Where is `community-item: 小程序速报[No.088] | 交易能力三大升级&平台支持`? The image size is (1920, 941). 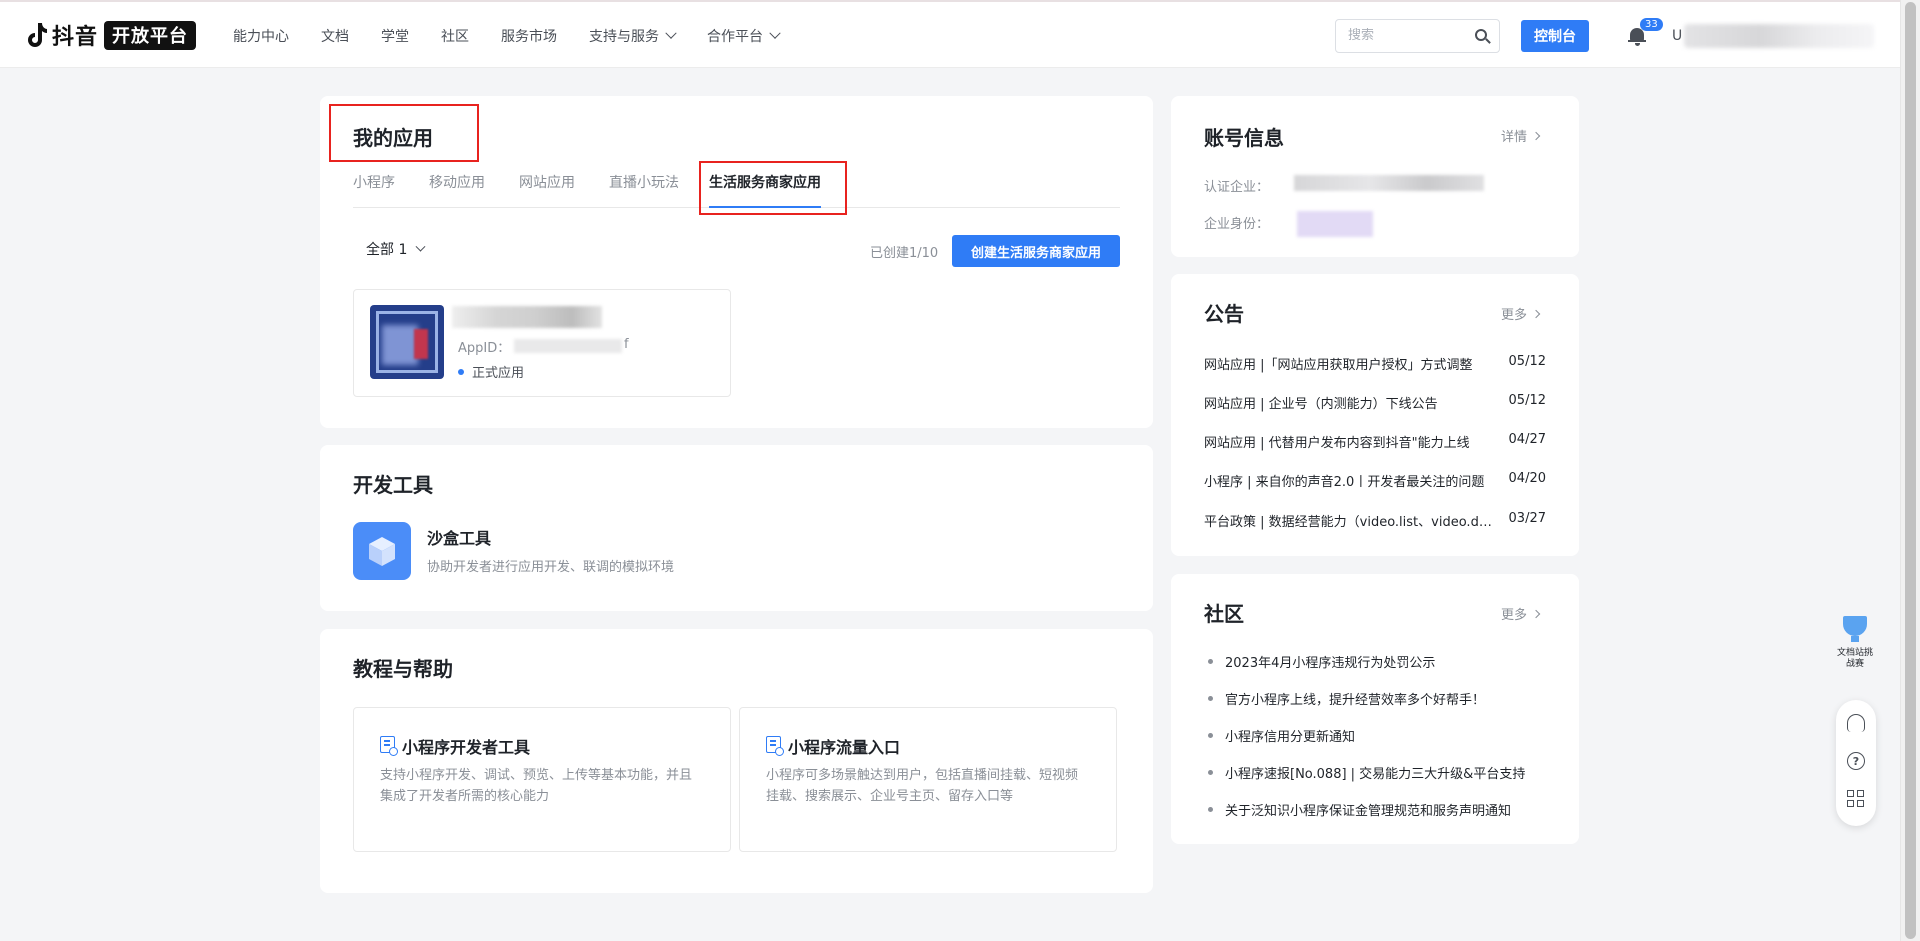
community-item: 小程序速报[No.088] | 交易能力三大升级&平台支持 is located at coordinates (1377, 772).